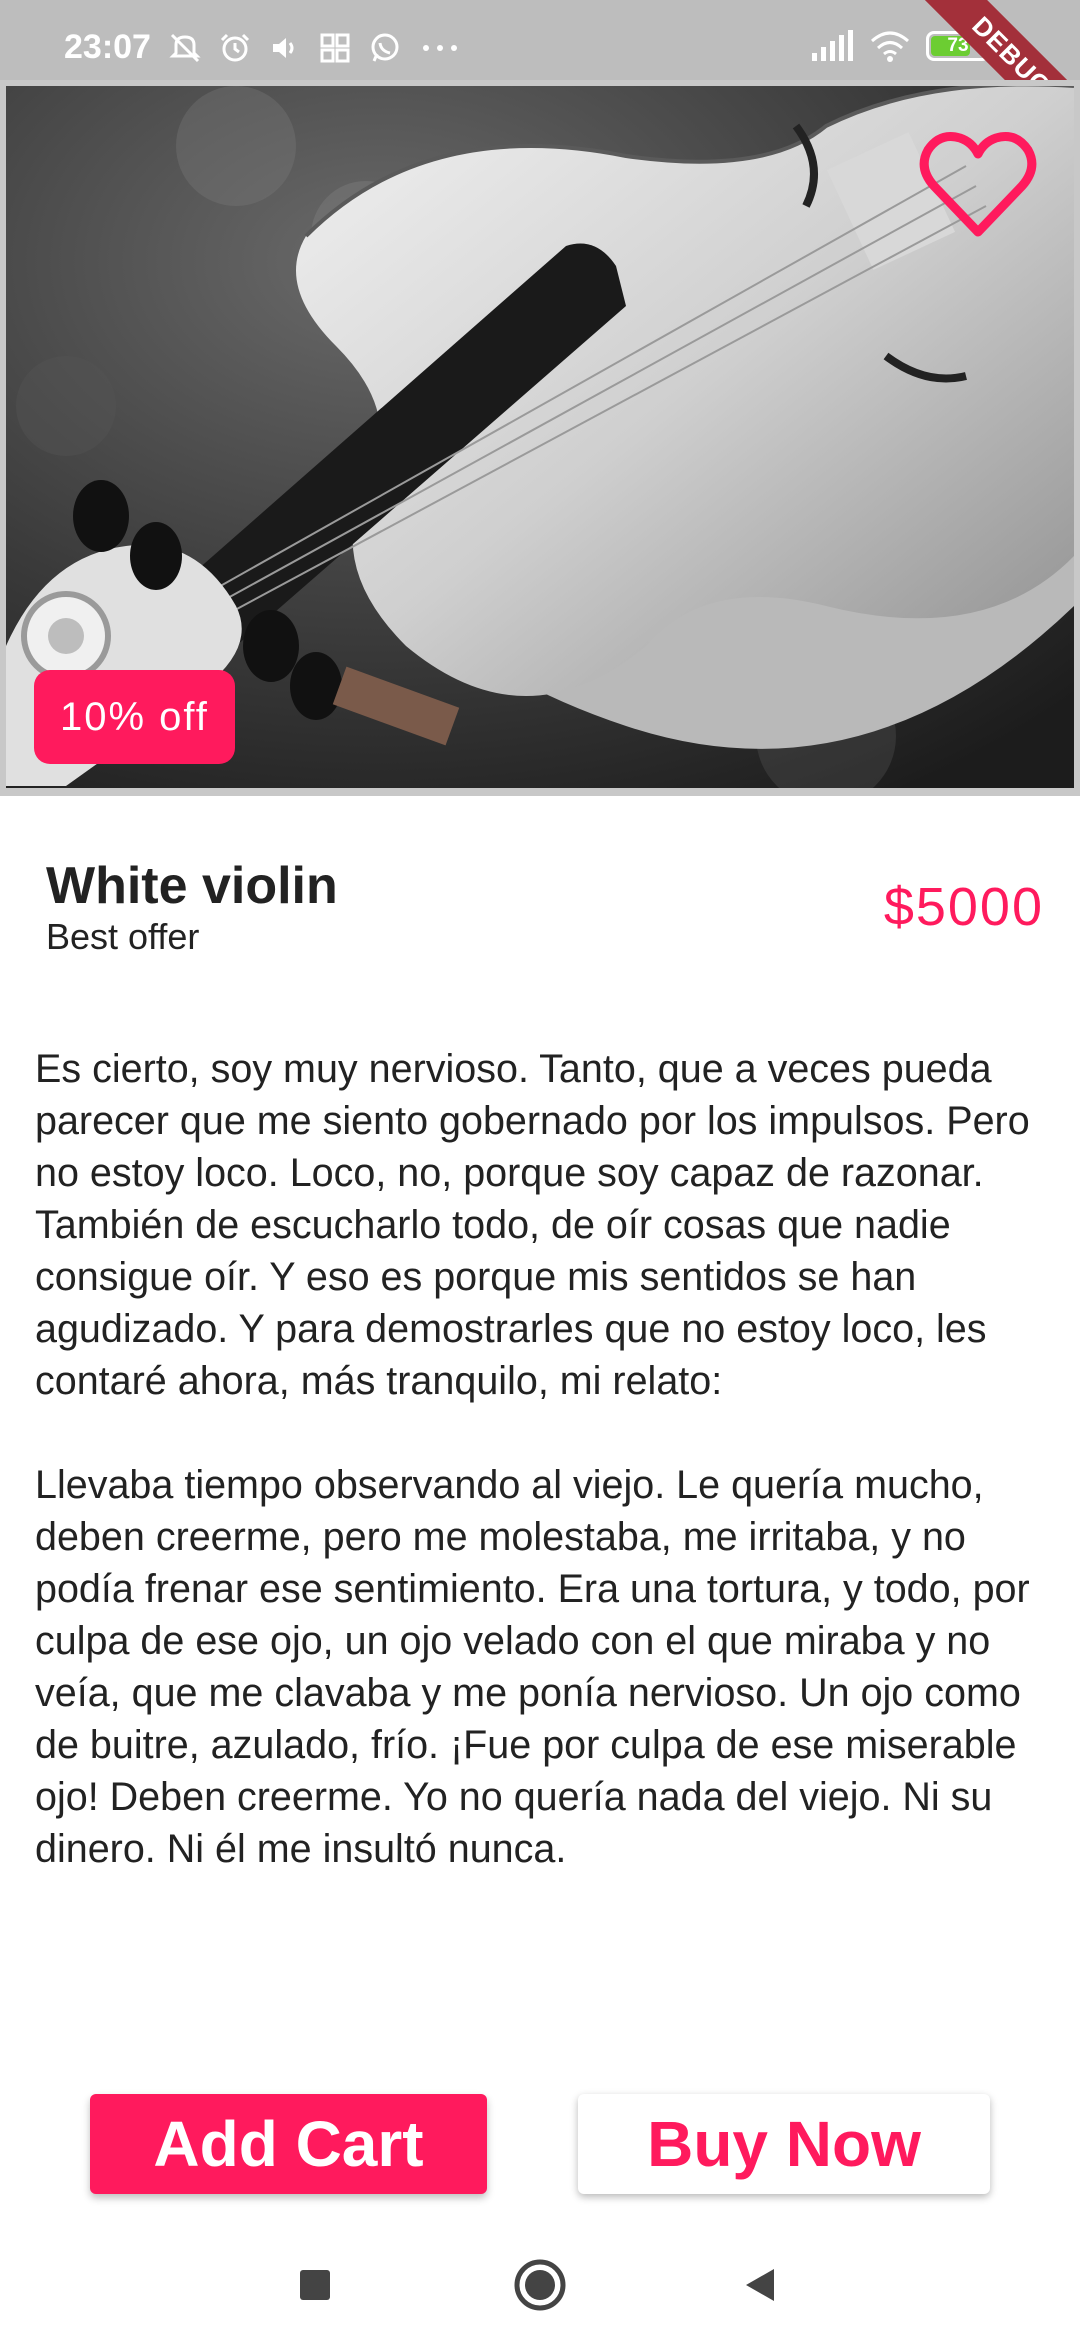  Describe the element at coordinates (385, 47) in the screenshot. I see `whatsapp-icon` at that location.